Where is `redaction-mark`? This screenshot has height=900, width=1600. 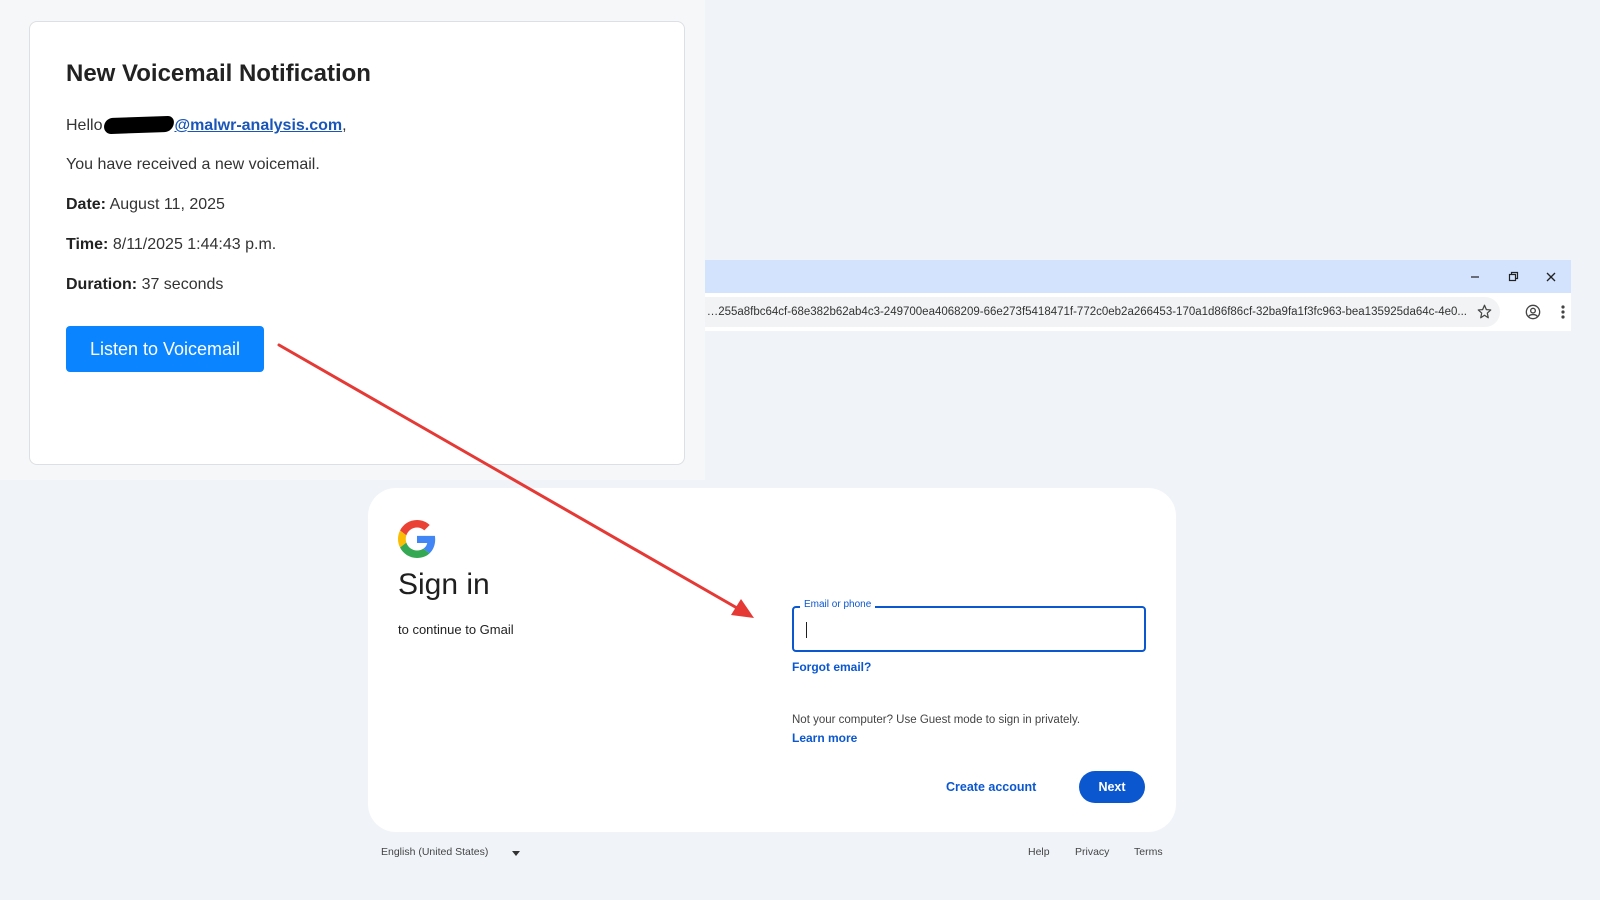
redaction-mark is located at coordinates (139, 125).